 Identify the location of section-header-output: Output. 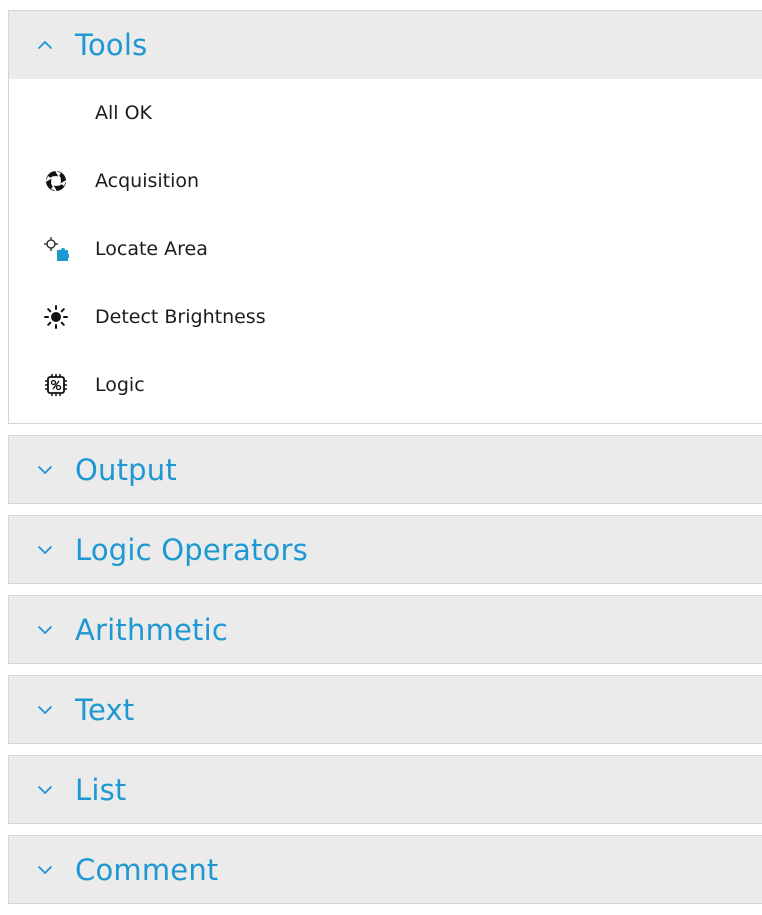
(385, 469).